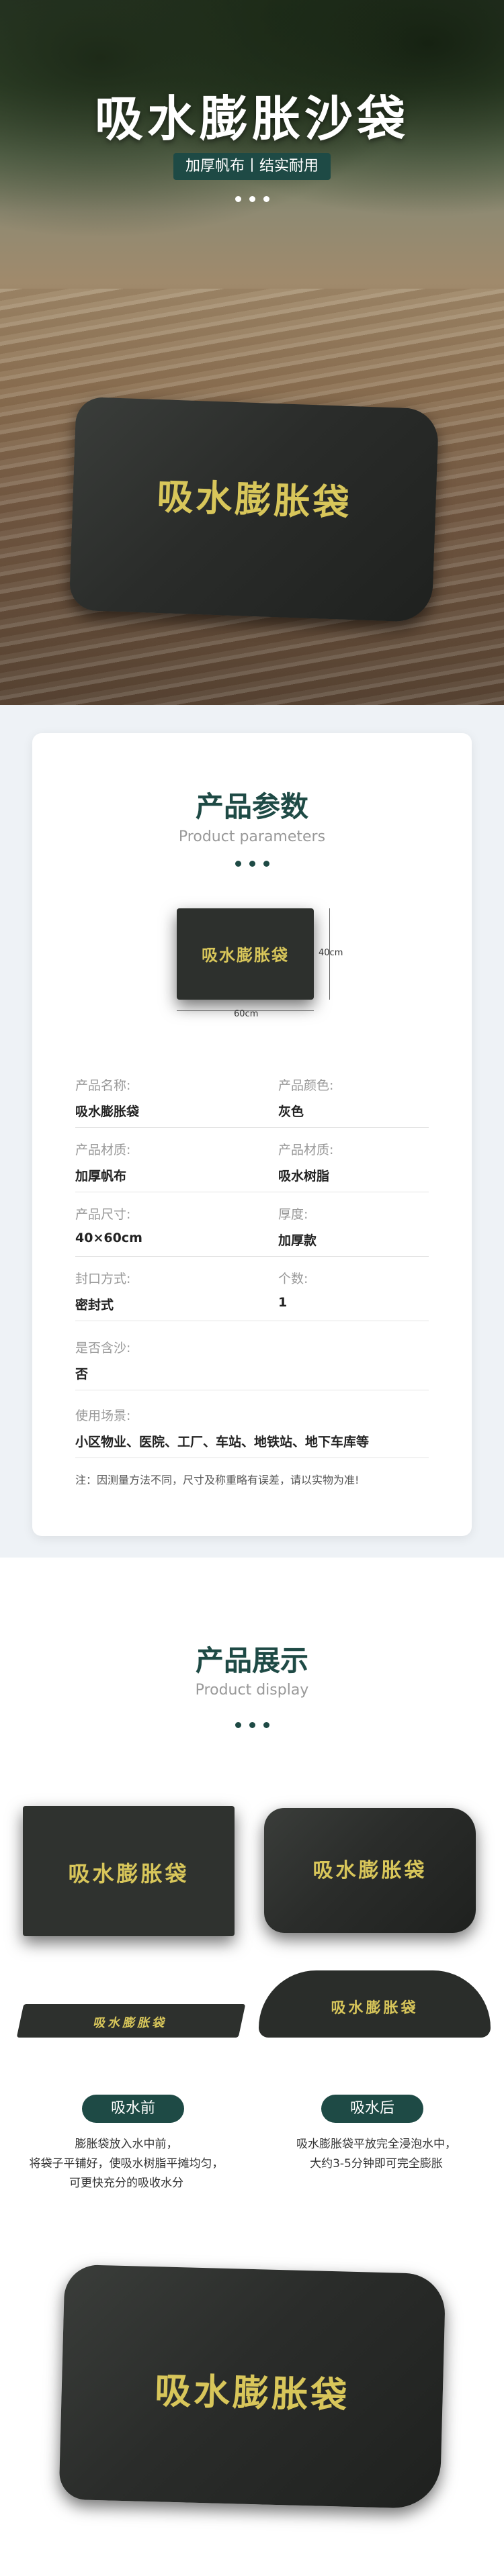  What do you see at coordinates (108, 1111) in the screenshot?
I see `param-value: 吸水膨胀袋` at bounding box center [108, 1111].